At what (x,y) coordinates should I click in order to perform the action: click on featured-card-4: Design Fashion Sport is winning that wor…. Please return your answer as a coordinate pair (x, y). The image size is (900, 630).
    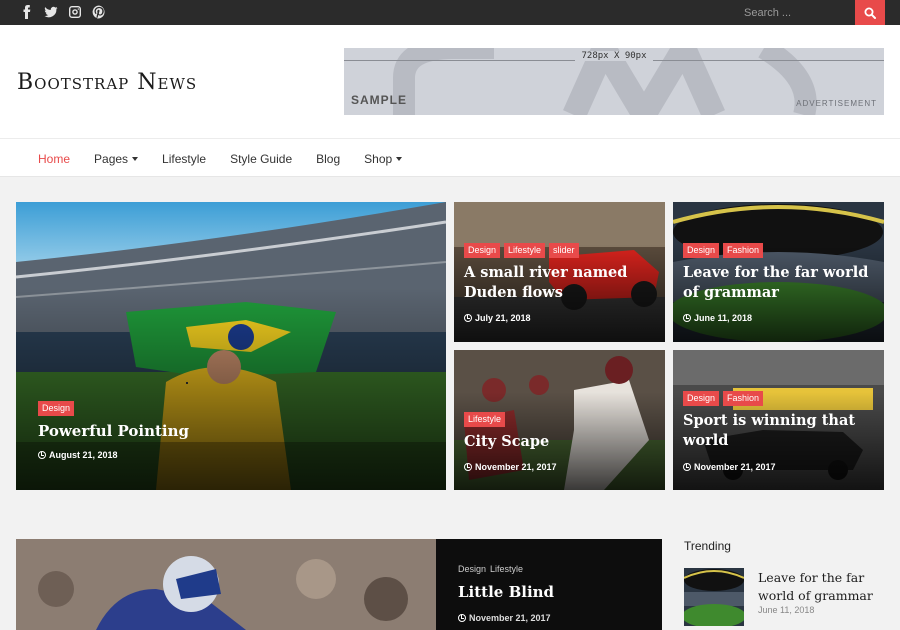
    Looking at the image, I should click on (778, 420).